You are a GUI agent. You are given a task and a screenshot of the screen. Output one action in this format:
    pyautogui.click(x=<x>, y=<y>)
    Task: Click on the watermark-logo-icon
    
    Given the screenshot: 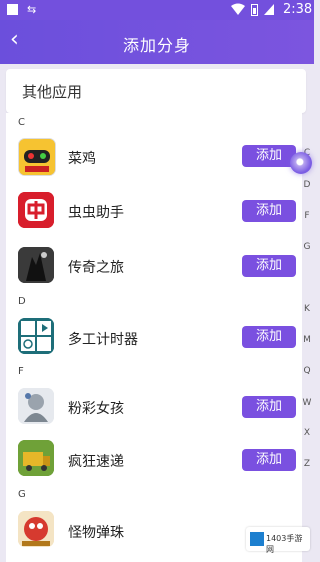 What is the action you would take?
    pyautogui.click(x=257, y=539)
    